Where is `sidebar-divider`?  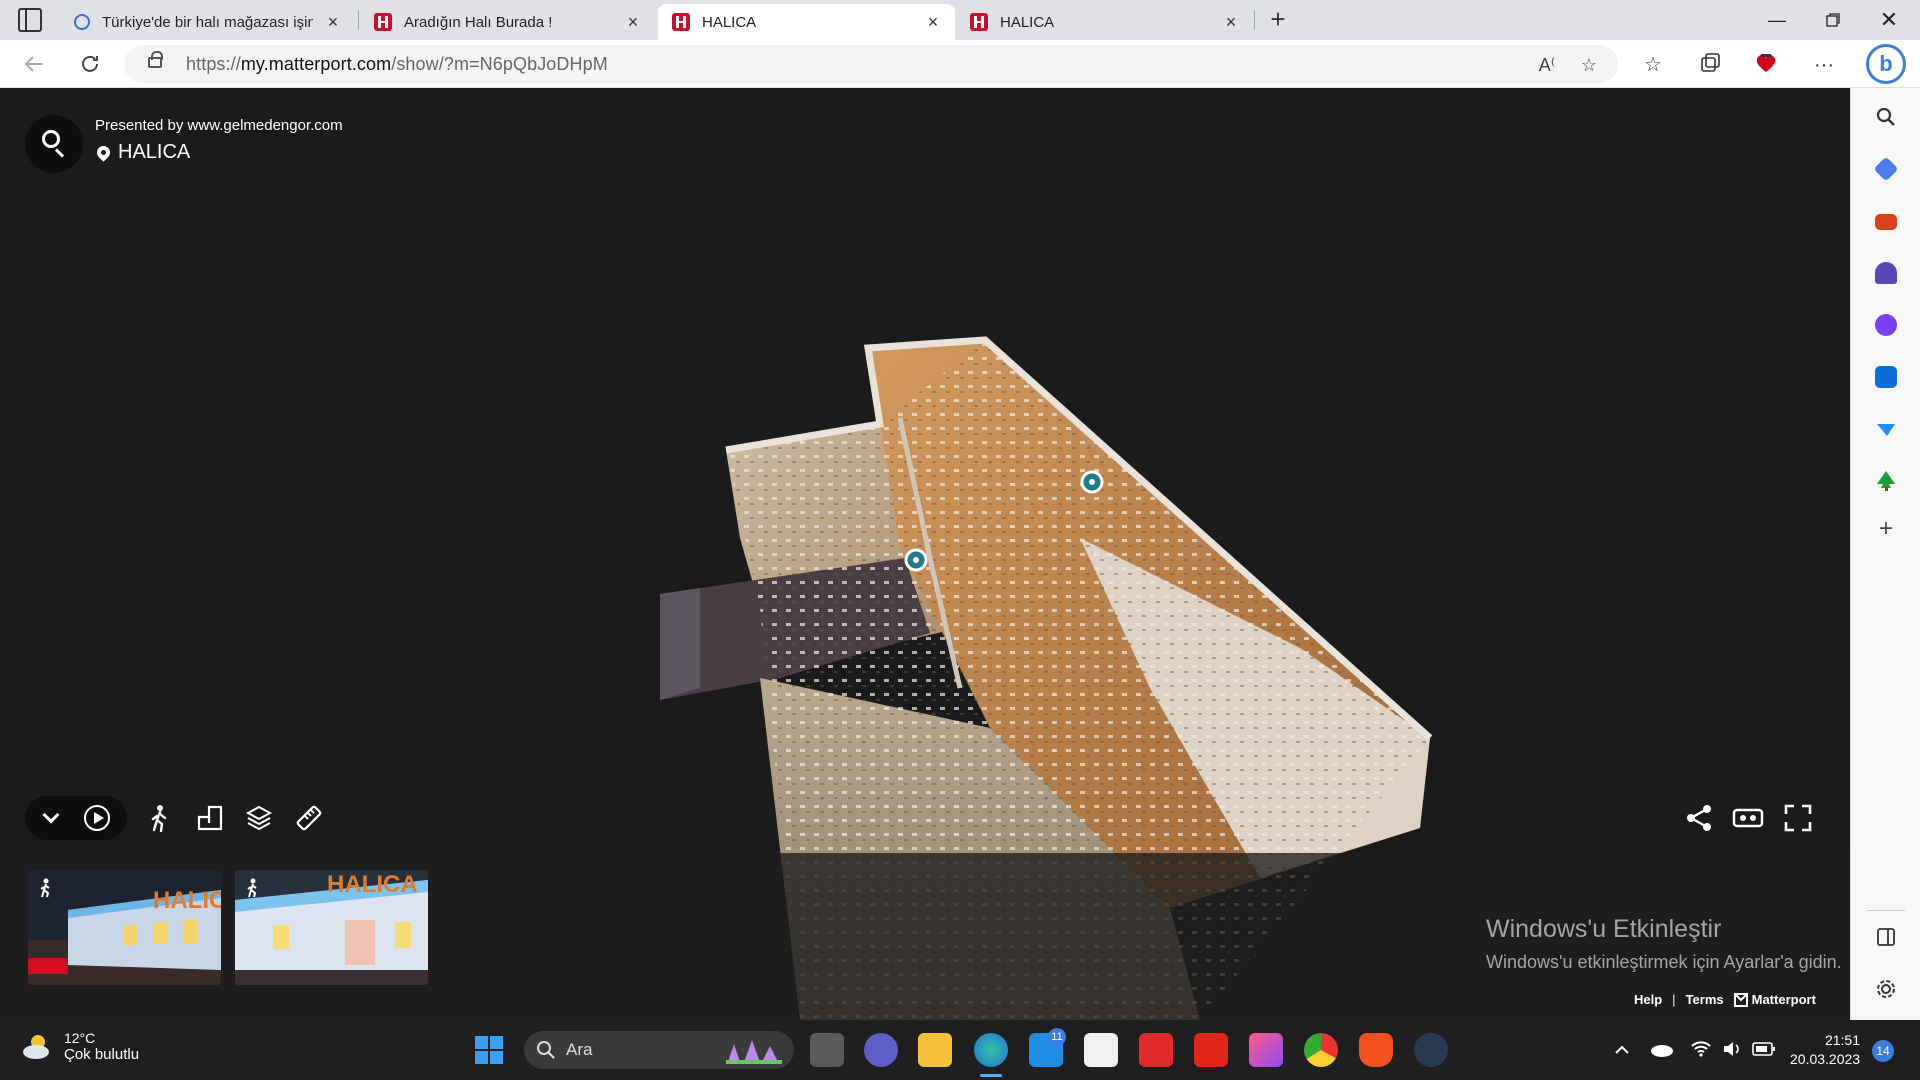 sidebar-divider is located at coordinates (1886, 910).